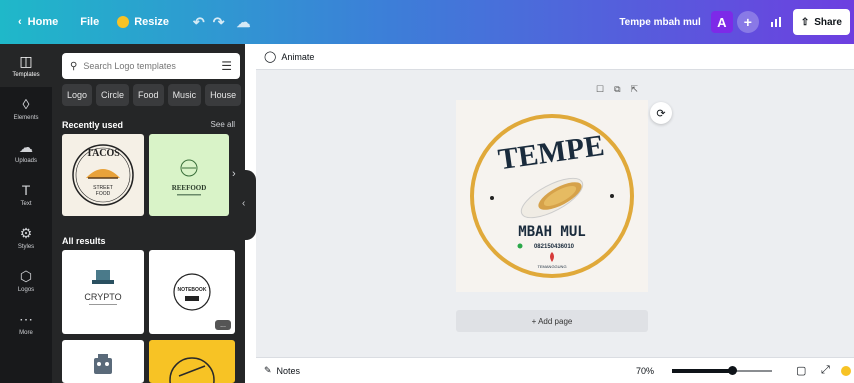 This screenshot has height=383, width=854. What do you see at coordinates (26, 276) in the screenshot?
I see `logos-icon: ⬡` at bounding box center [26, 276].